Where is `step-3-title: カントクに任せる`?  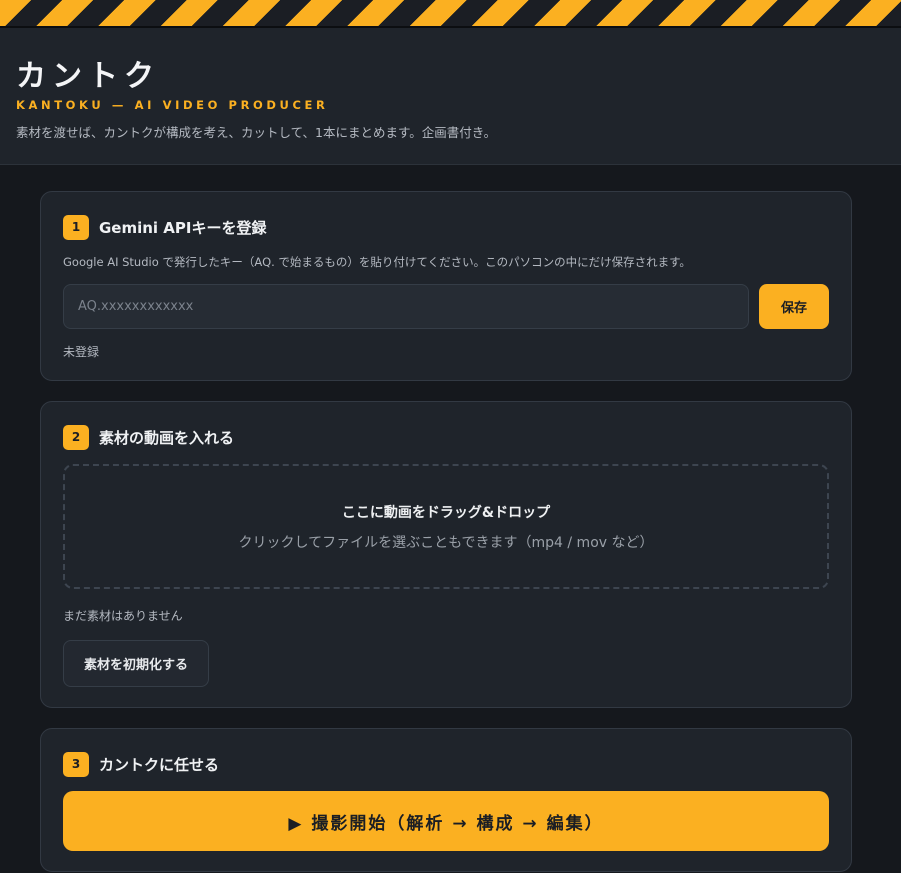 step-3-title: カントクに任せる is located at coordinates (159, 764).